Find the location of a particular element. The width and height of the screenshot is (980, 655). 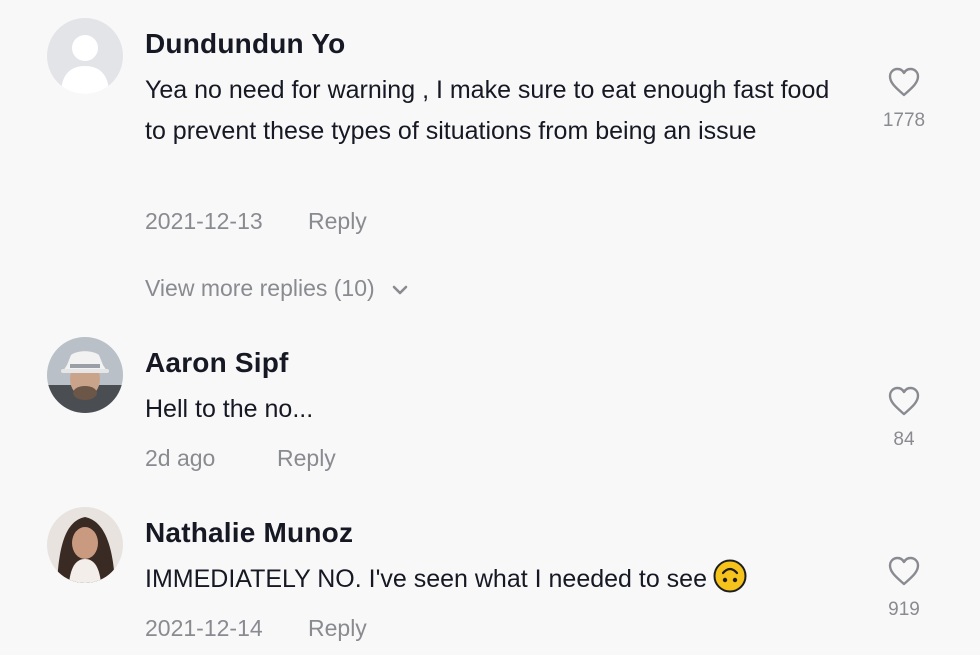

like-count: 84 is located at coordinates (904, 439).